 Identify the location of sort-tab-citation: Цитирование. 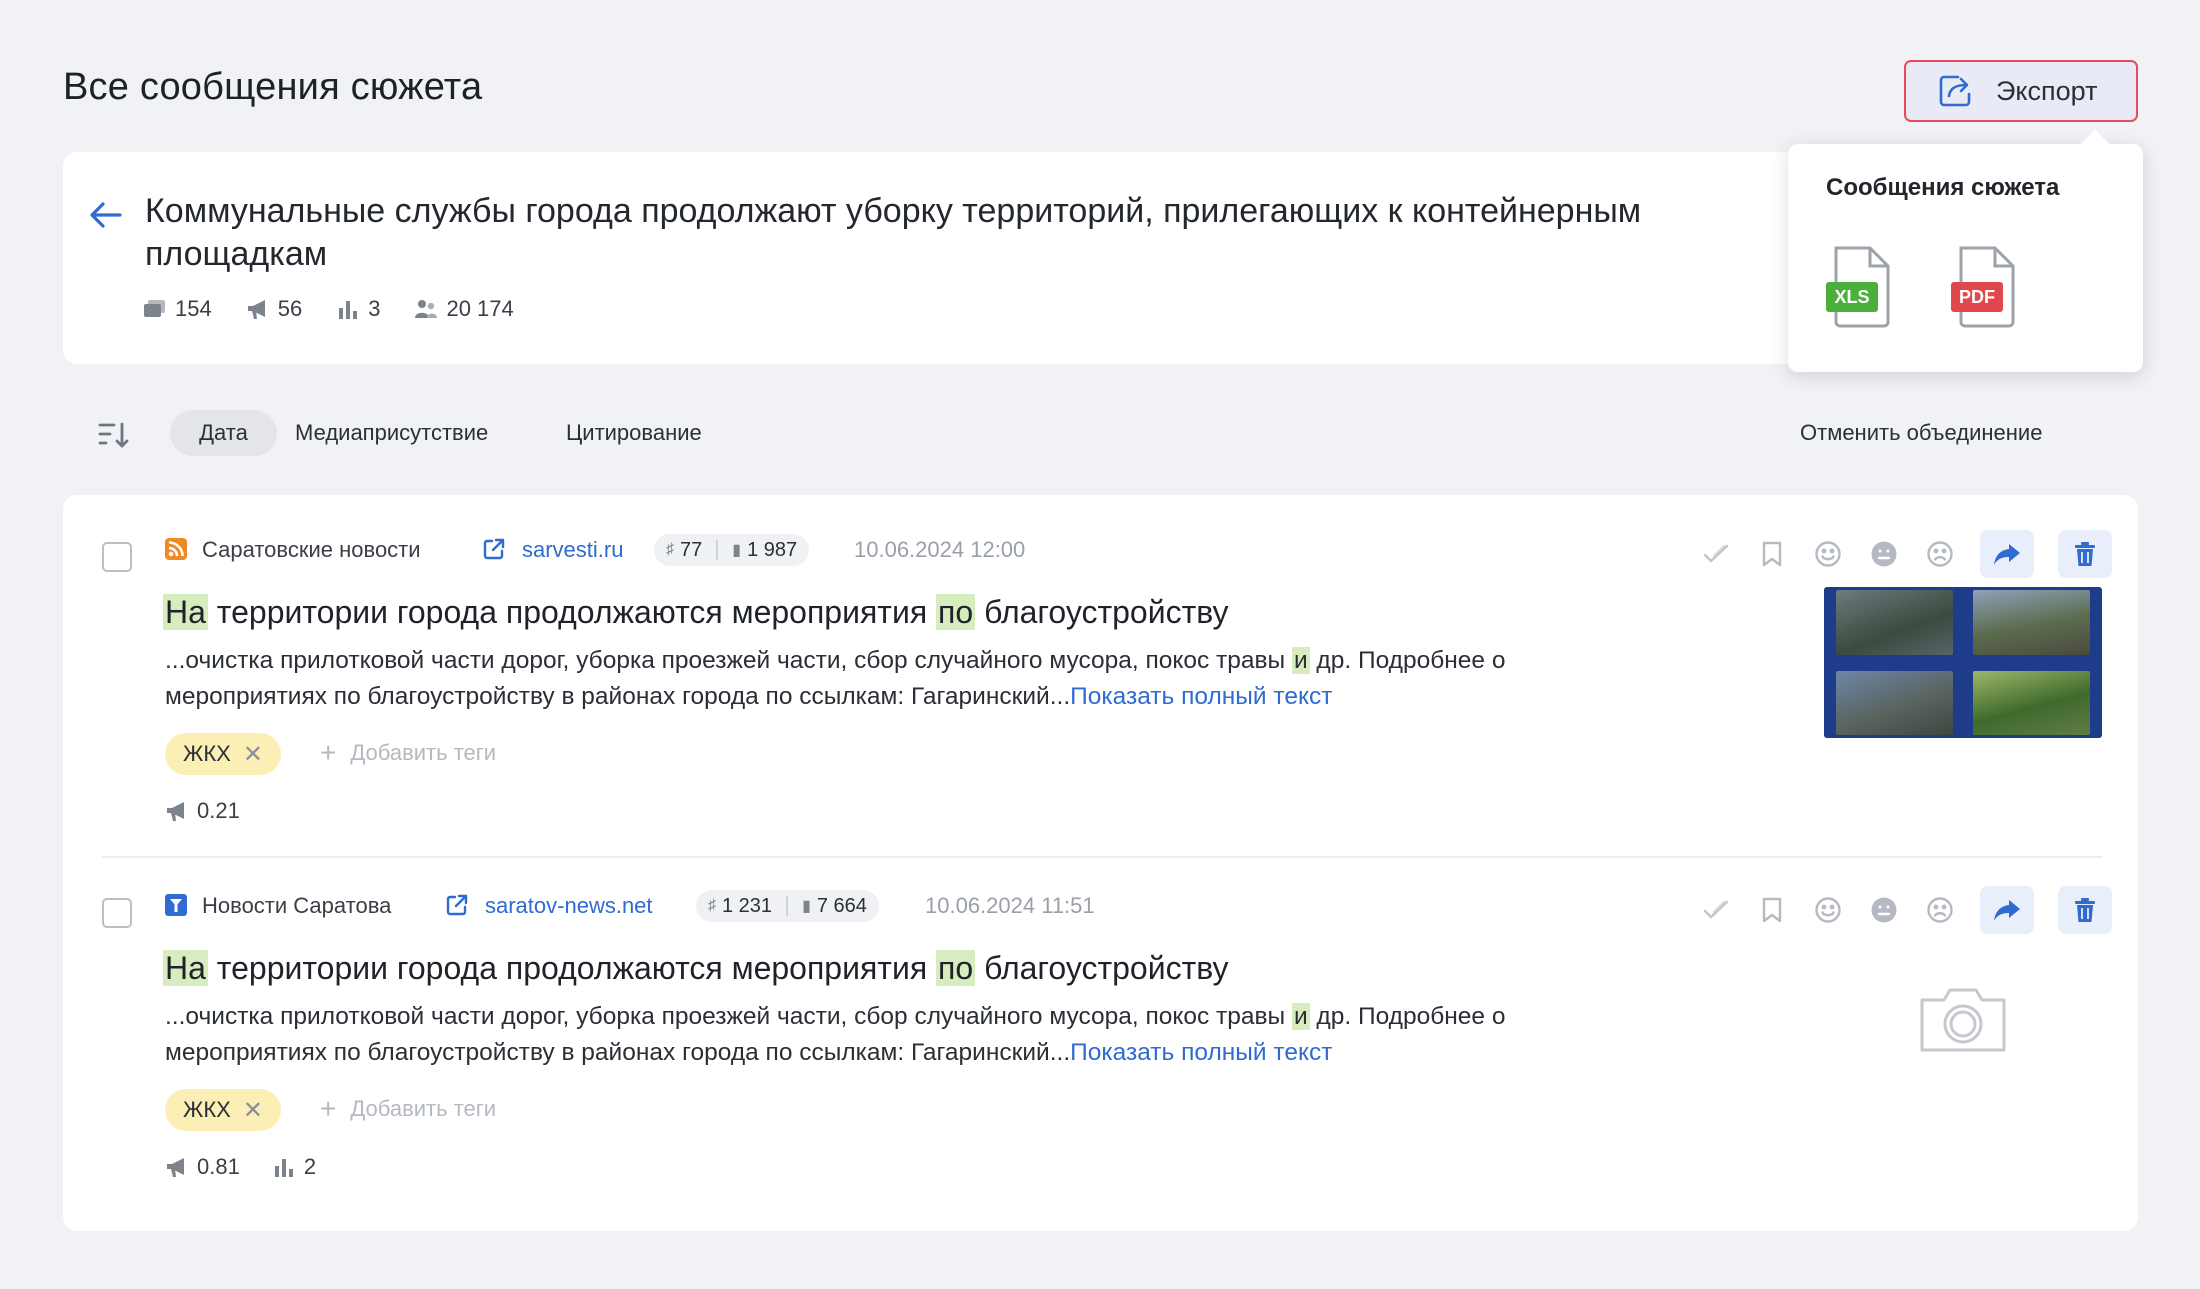
(634, 433).